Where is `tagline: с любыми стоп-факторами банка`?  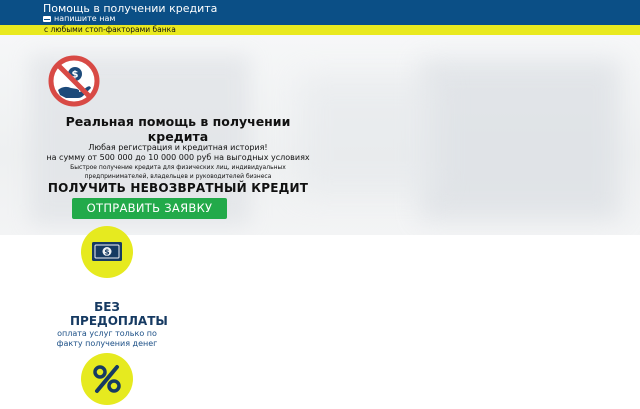 tagline: с любыми стоп-факторами банка is located at coordinates (110, 29).